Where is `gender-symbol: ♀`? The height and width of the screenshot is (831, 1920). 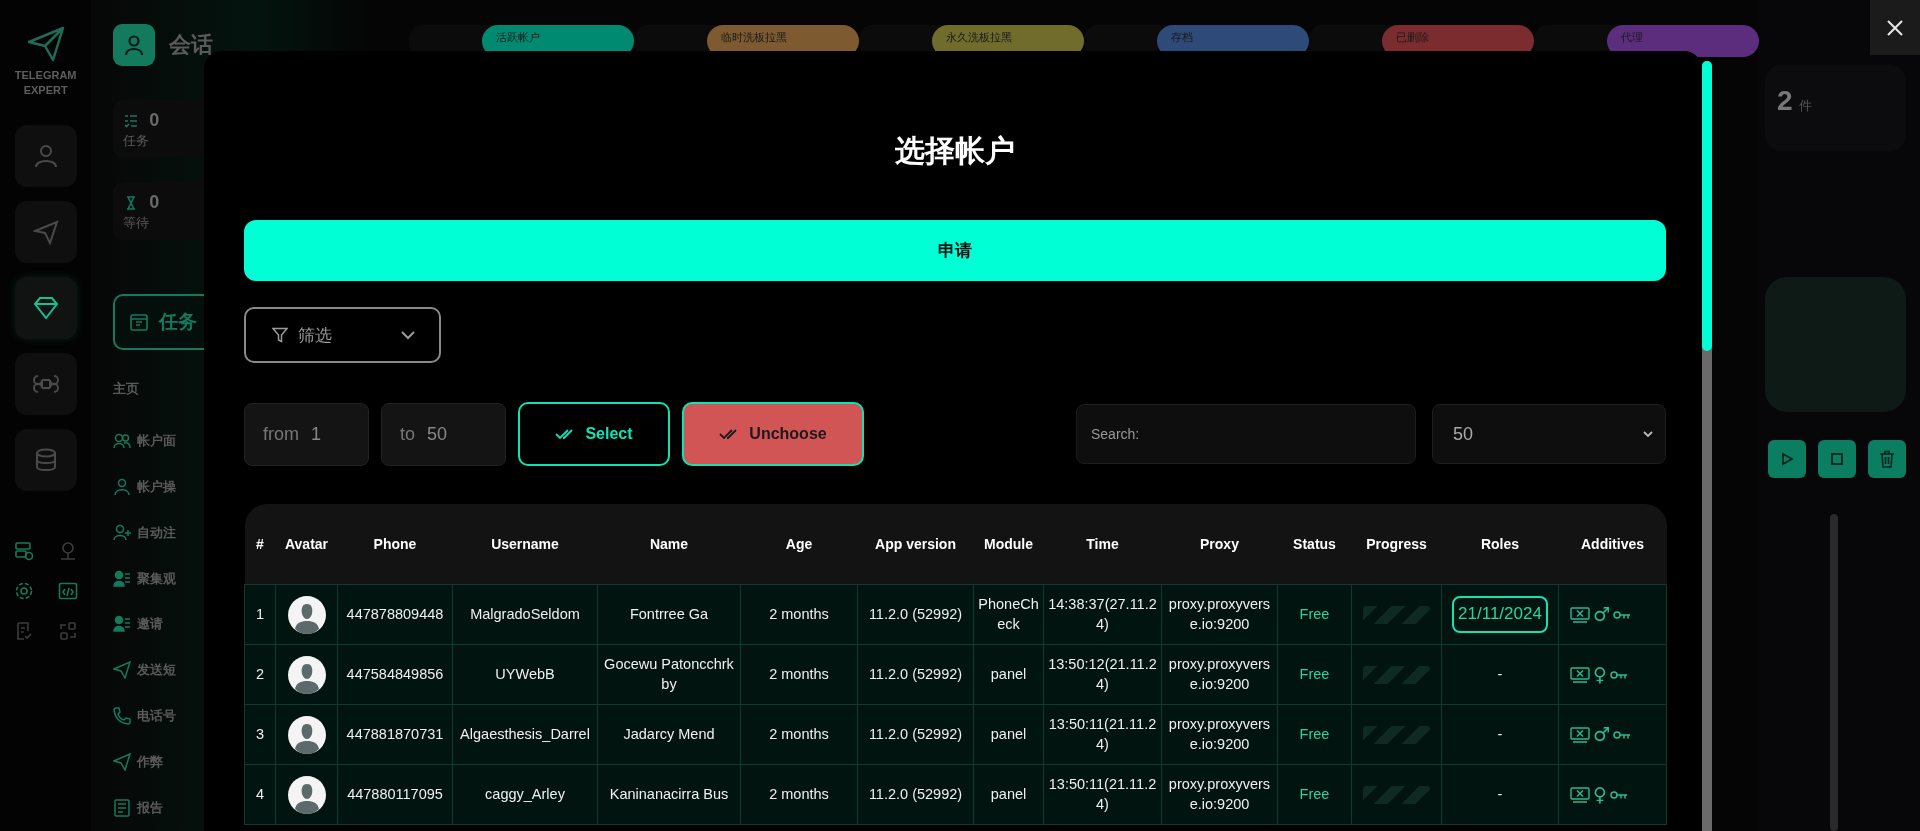
gender-symbol: ♀ is located at coordinates (1600, 674).